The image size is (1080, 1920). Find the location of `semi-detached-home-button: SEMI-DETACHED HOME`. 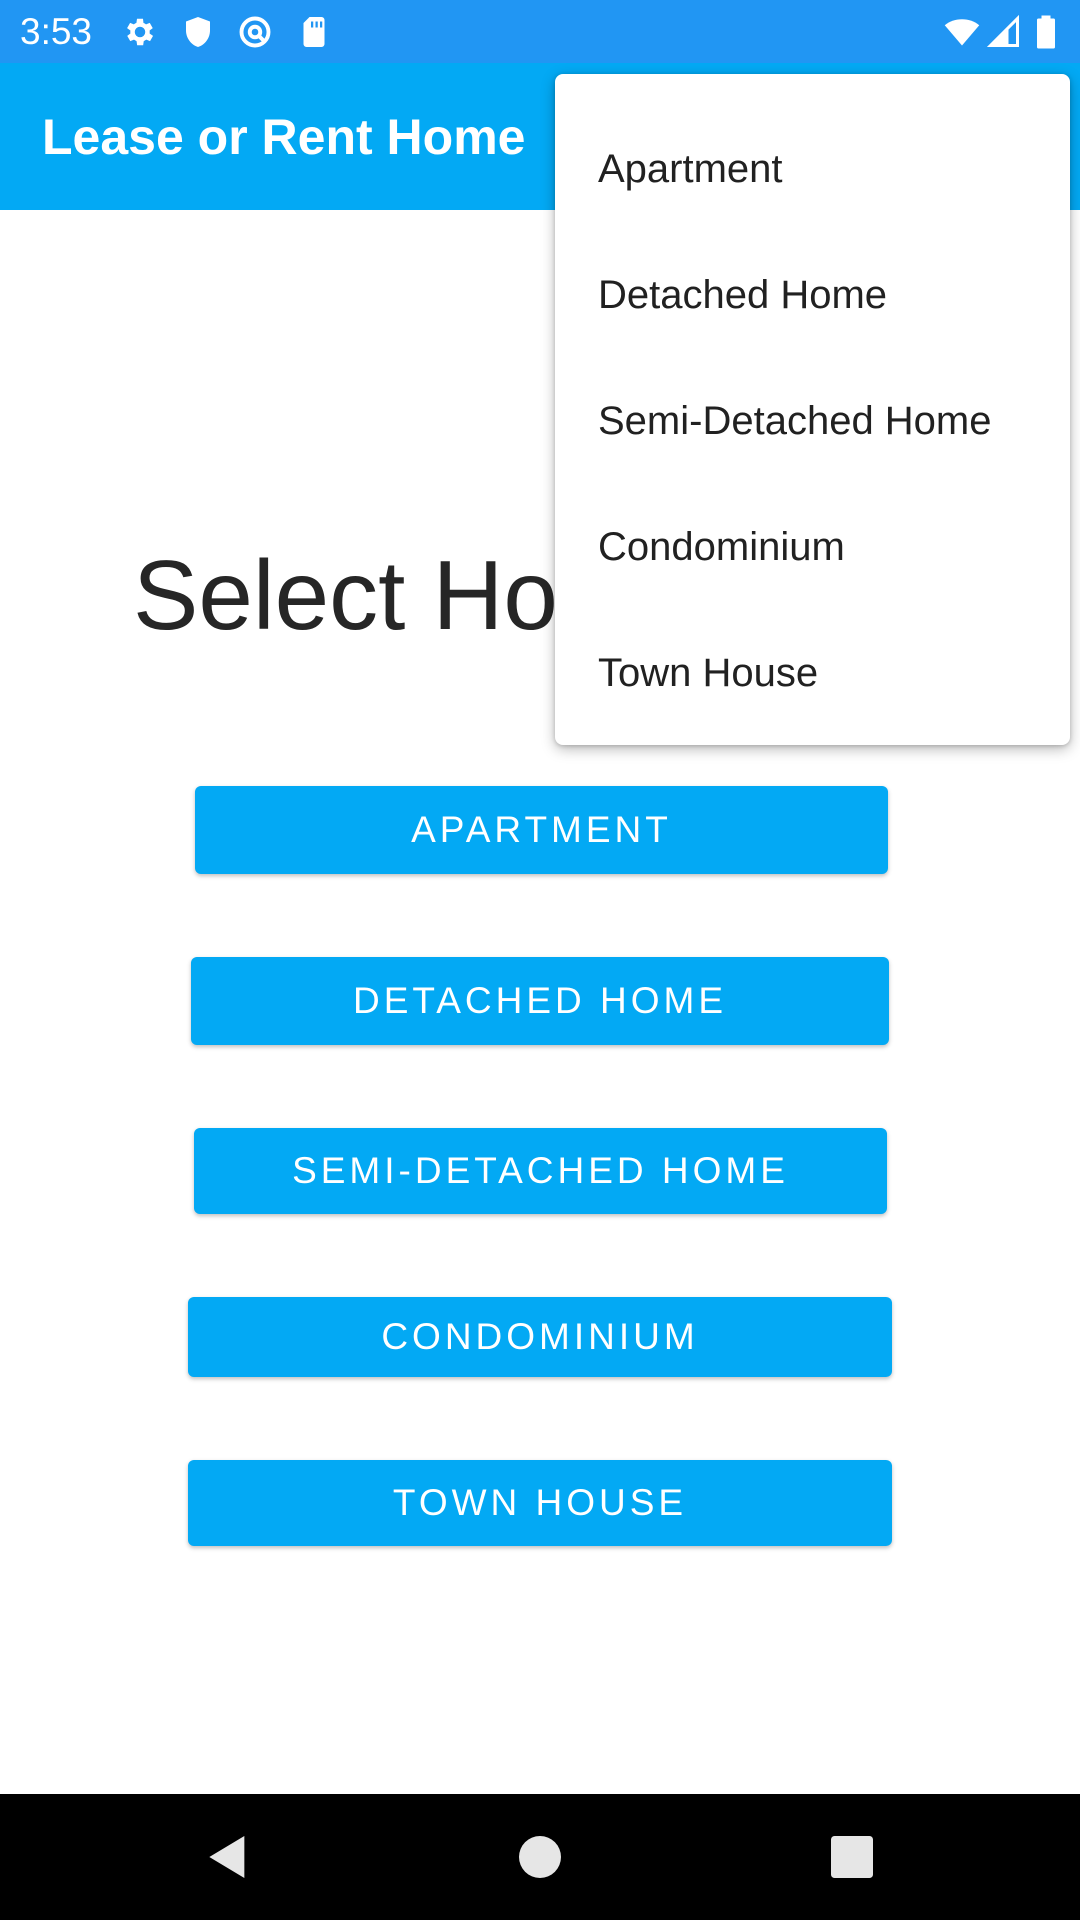

semi-detached-home-button: SEMI-DETACHED HOME is located at coordinates (540, 1171).